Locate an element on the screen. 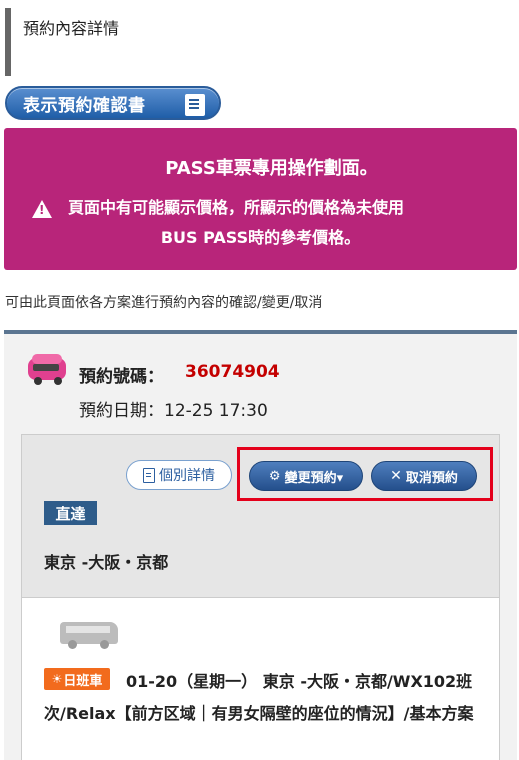  show-confirmation-label: 表示預約確認書 is located at coordinates (84, 105).